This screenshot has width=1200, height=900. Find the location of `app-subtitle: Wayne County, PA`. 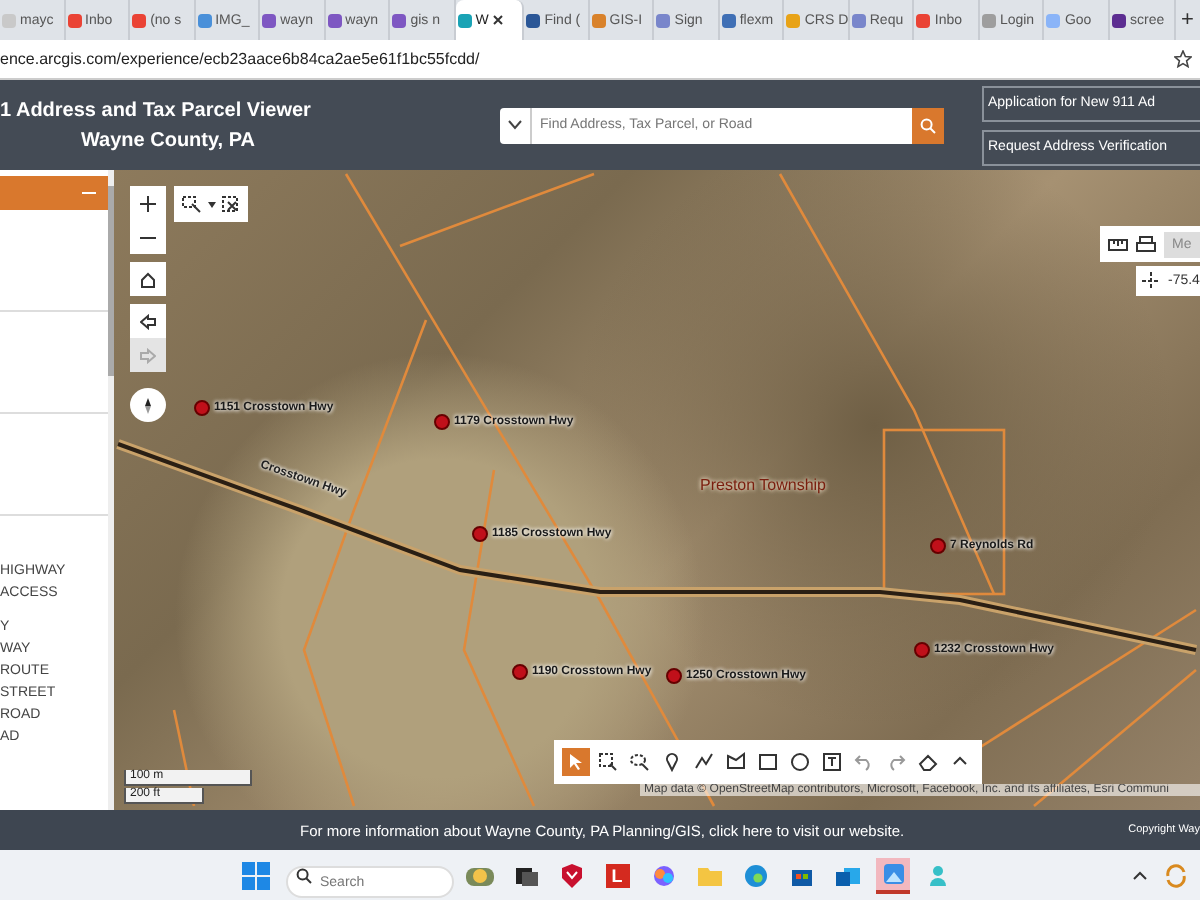

app-subtitle: Wayne County, PA is located at coordinates (168, 140).